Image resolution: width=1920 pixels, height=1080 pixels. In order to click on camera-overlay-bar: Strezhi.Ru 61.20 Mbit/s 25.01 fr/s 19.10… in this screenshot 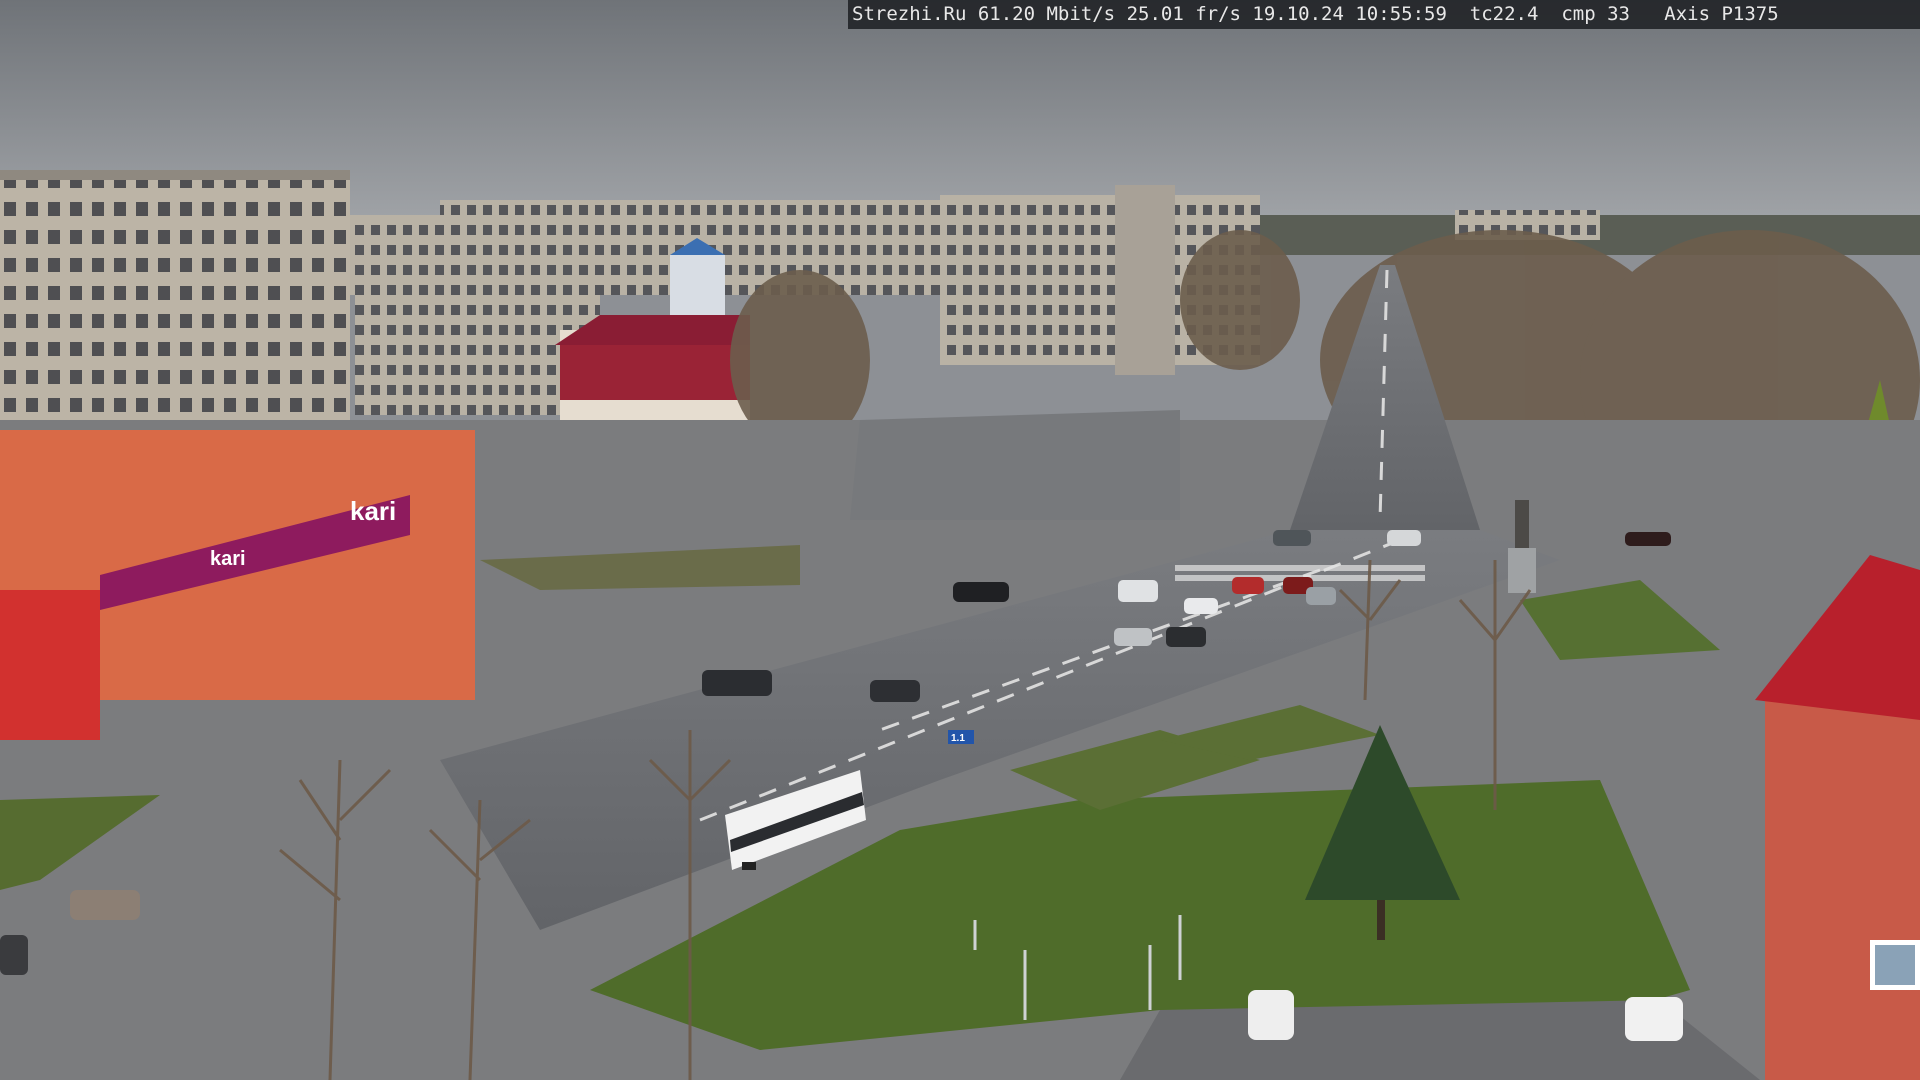, I will do `click(1384, 14)`.